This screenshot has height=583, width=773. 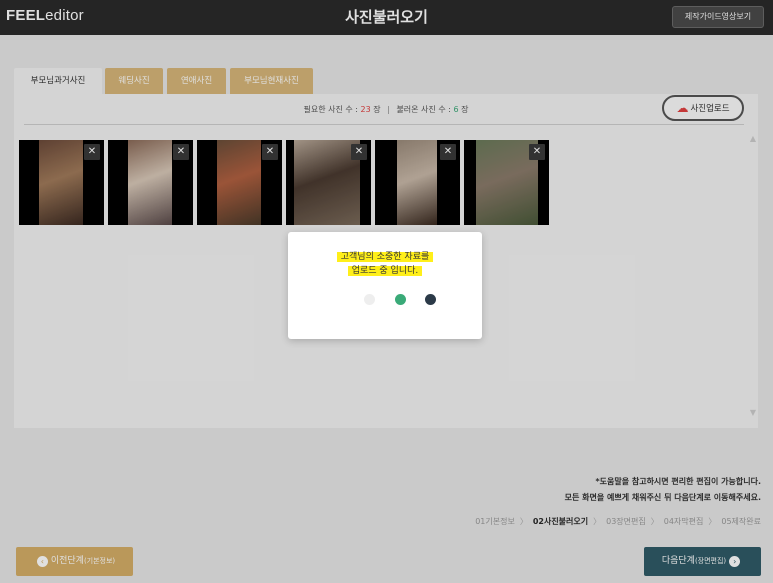 What do you see at coordinates (385, 264) in the screenshot?
I see `upload-message: 고객님의 소중한 자료를 업로드 중 입니다.` at bounding box center [385, 264].